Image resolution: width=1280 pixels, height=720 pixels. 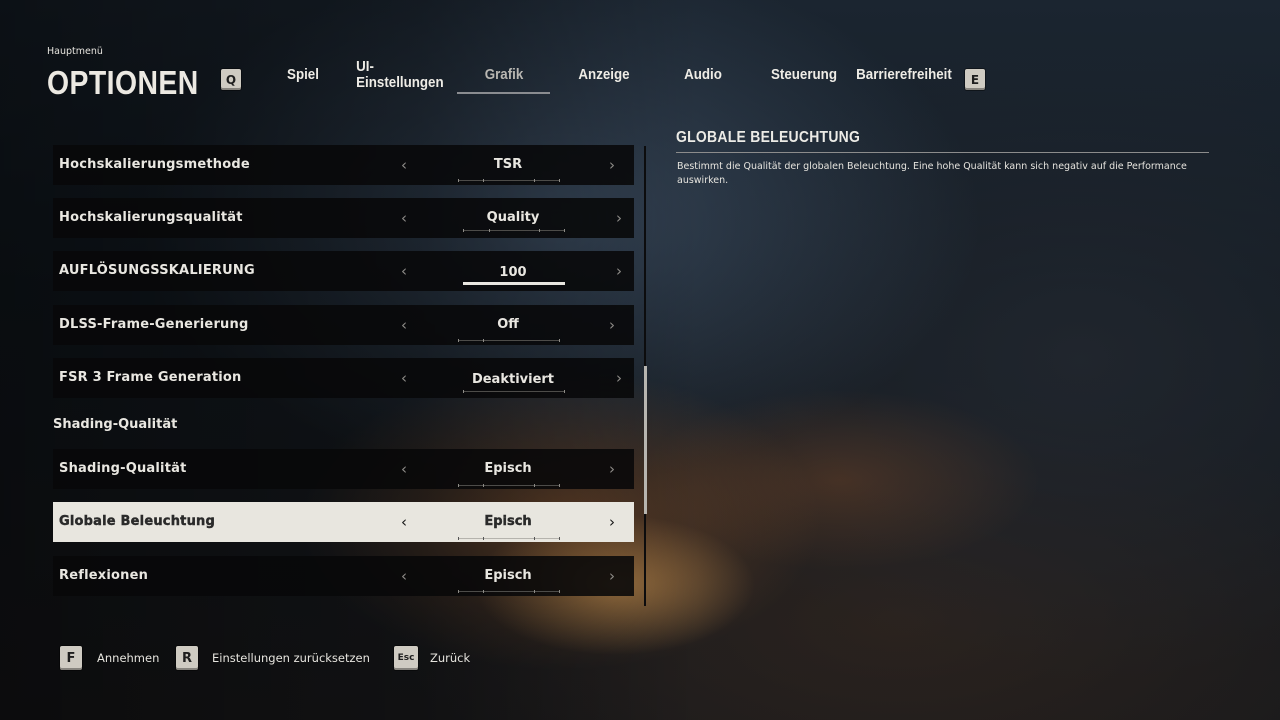 I want to click on setting-value: TSR, so click(x=508, y=164).